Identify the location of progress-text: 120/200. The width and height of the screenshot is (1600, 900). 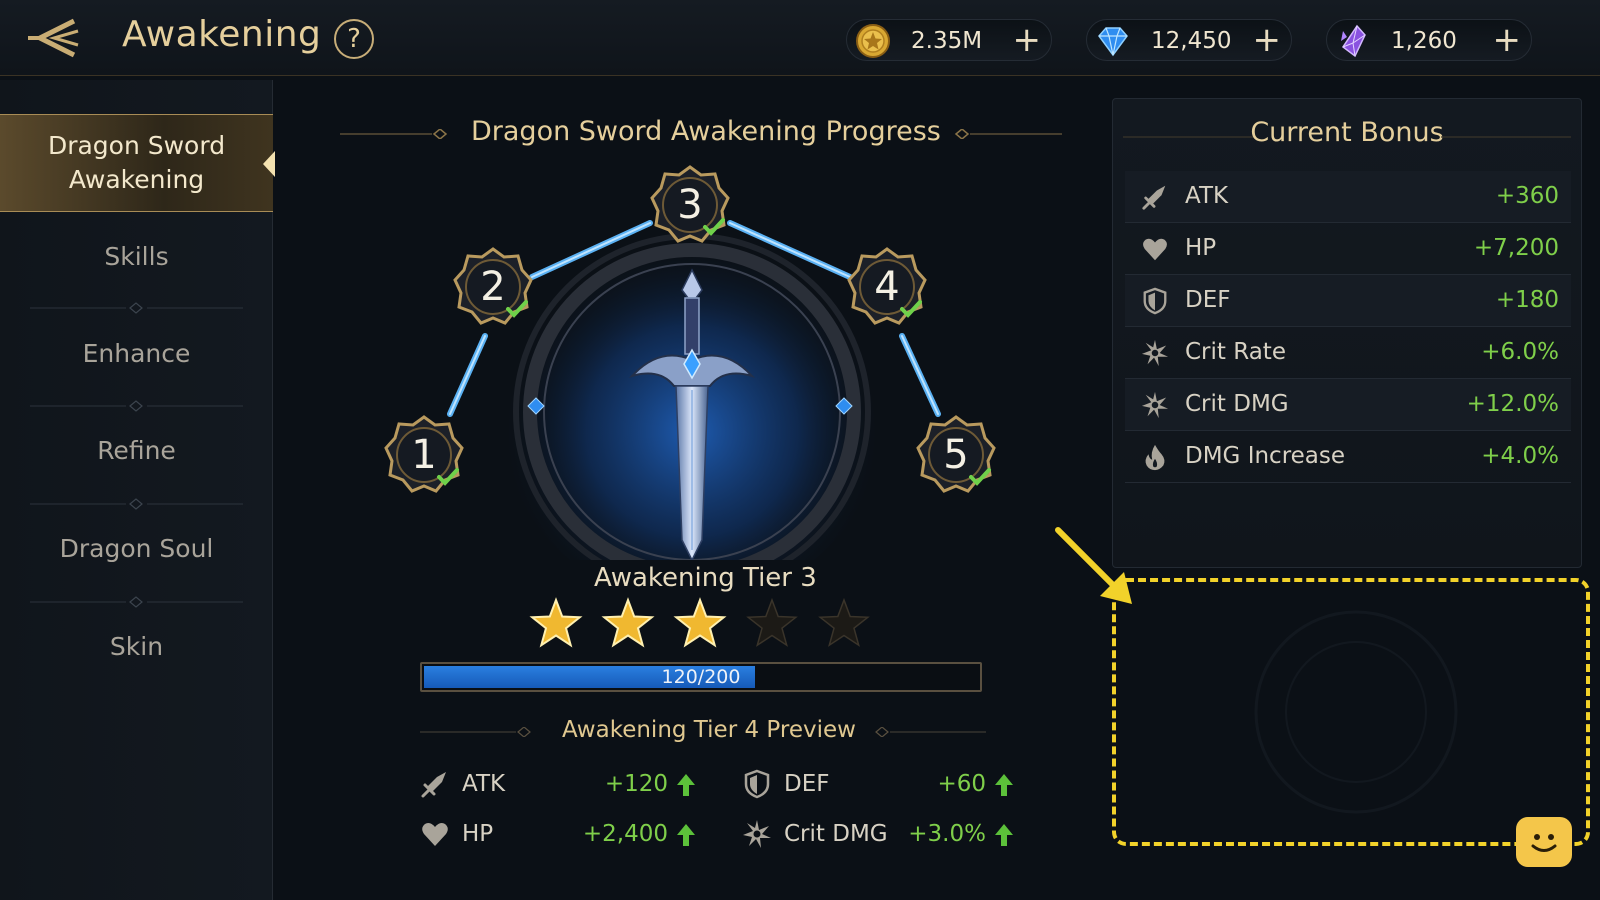
(701, 677).